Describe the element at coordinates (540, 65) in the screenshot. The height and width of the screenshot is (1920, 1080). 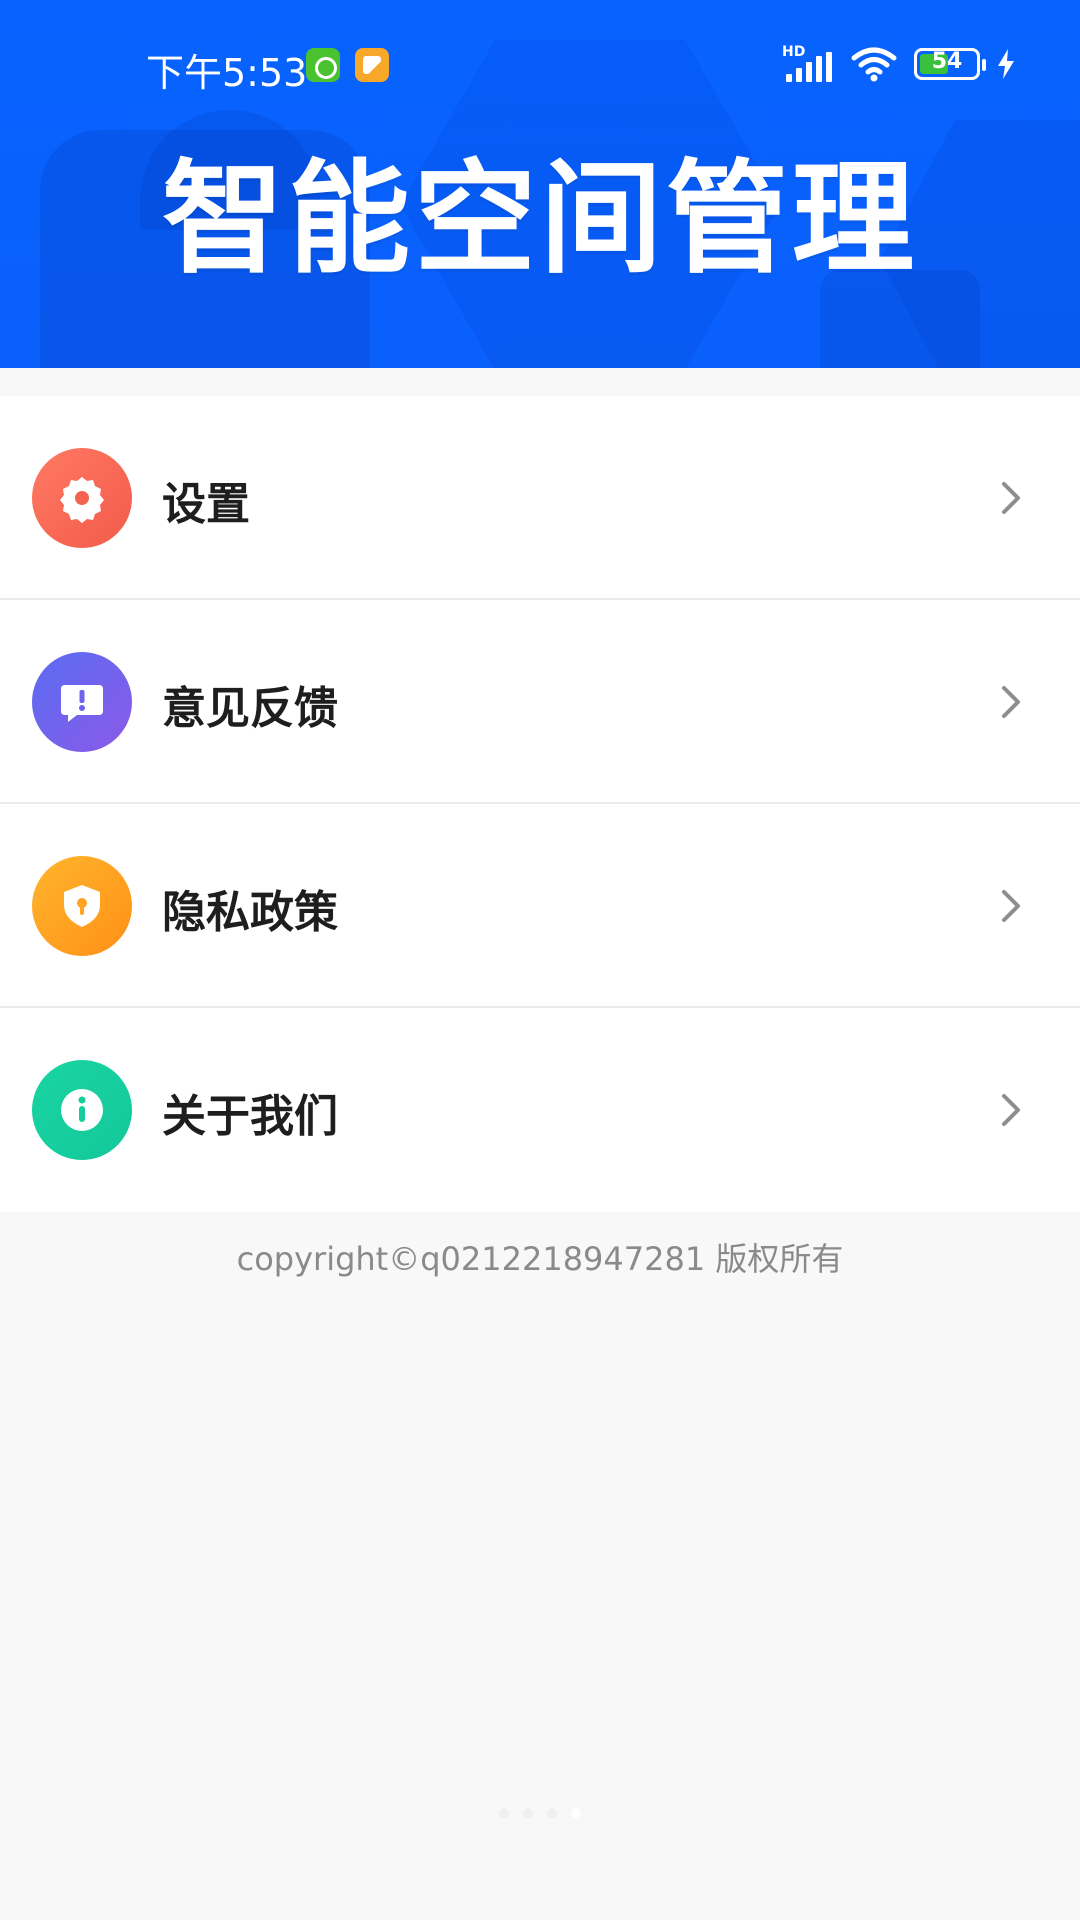
I see `status-bar: 下午5:53 HD 54` at that location.